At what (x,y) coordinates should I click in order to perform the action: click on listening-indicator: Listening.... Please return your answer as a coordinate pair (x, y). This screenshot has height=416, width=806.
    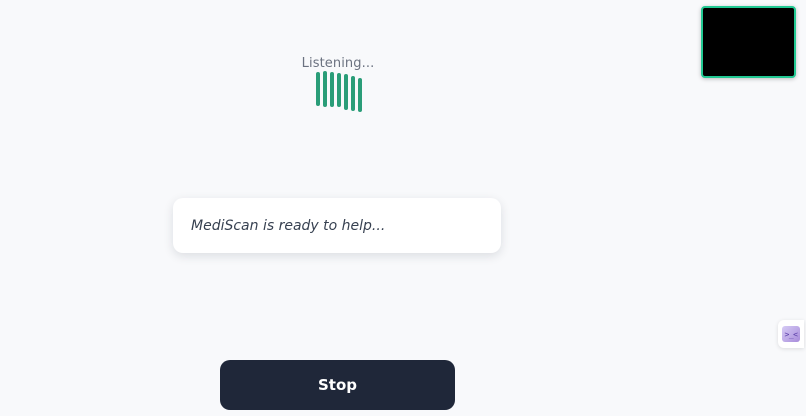
    Looking at the image, I should click on (338, 83).